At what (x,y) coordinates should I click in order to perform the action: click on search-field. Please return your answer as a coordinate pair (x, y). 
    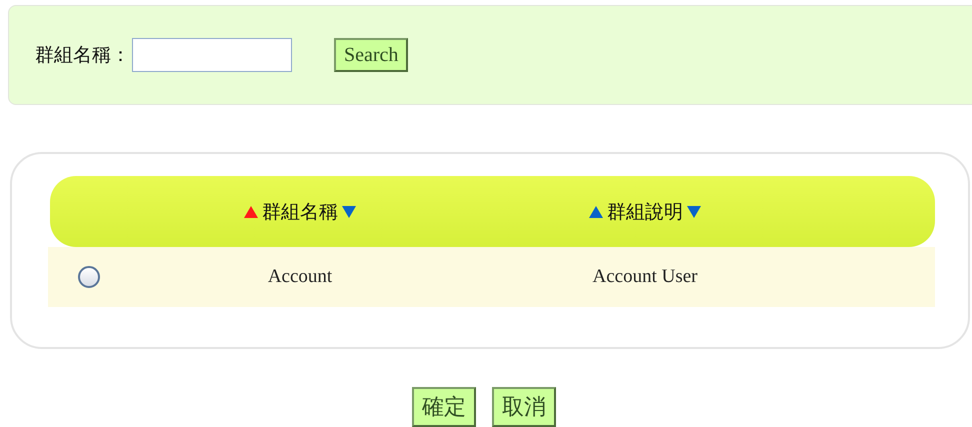
    Looking at the image, I should click on (212, 55).